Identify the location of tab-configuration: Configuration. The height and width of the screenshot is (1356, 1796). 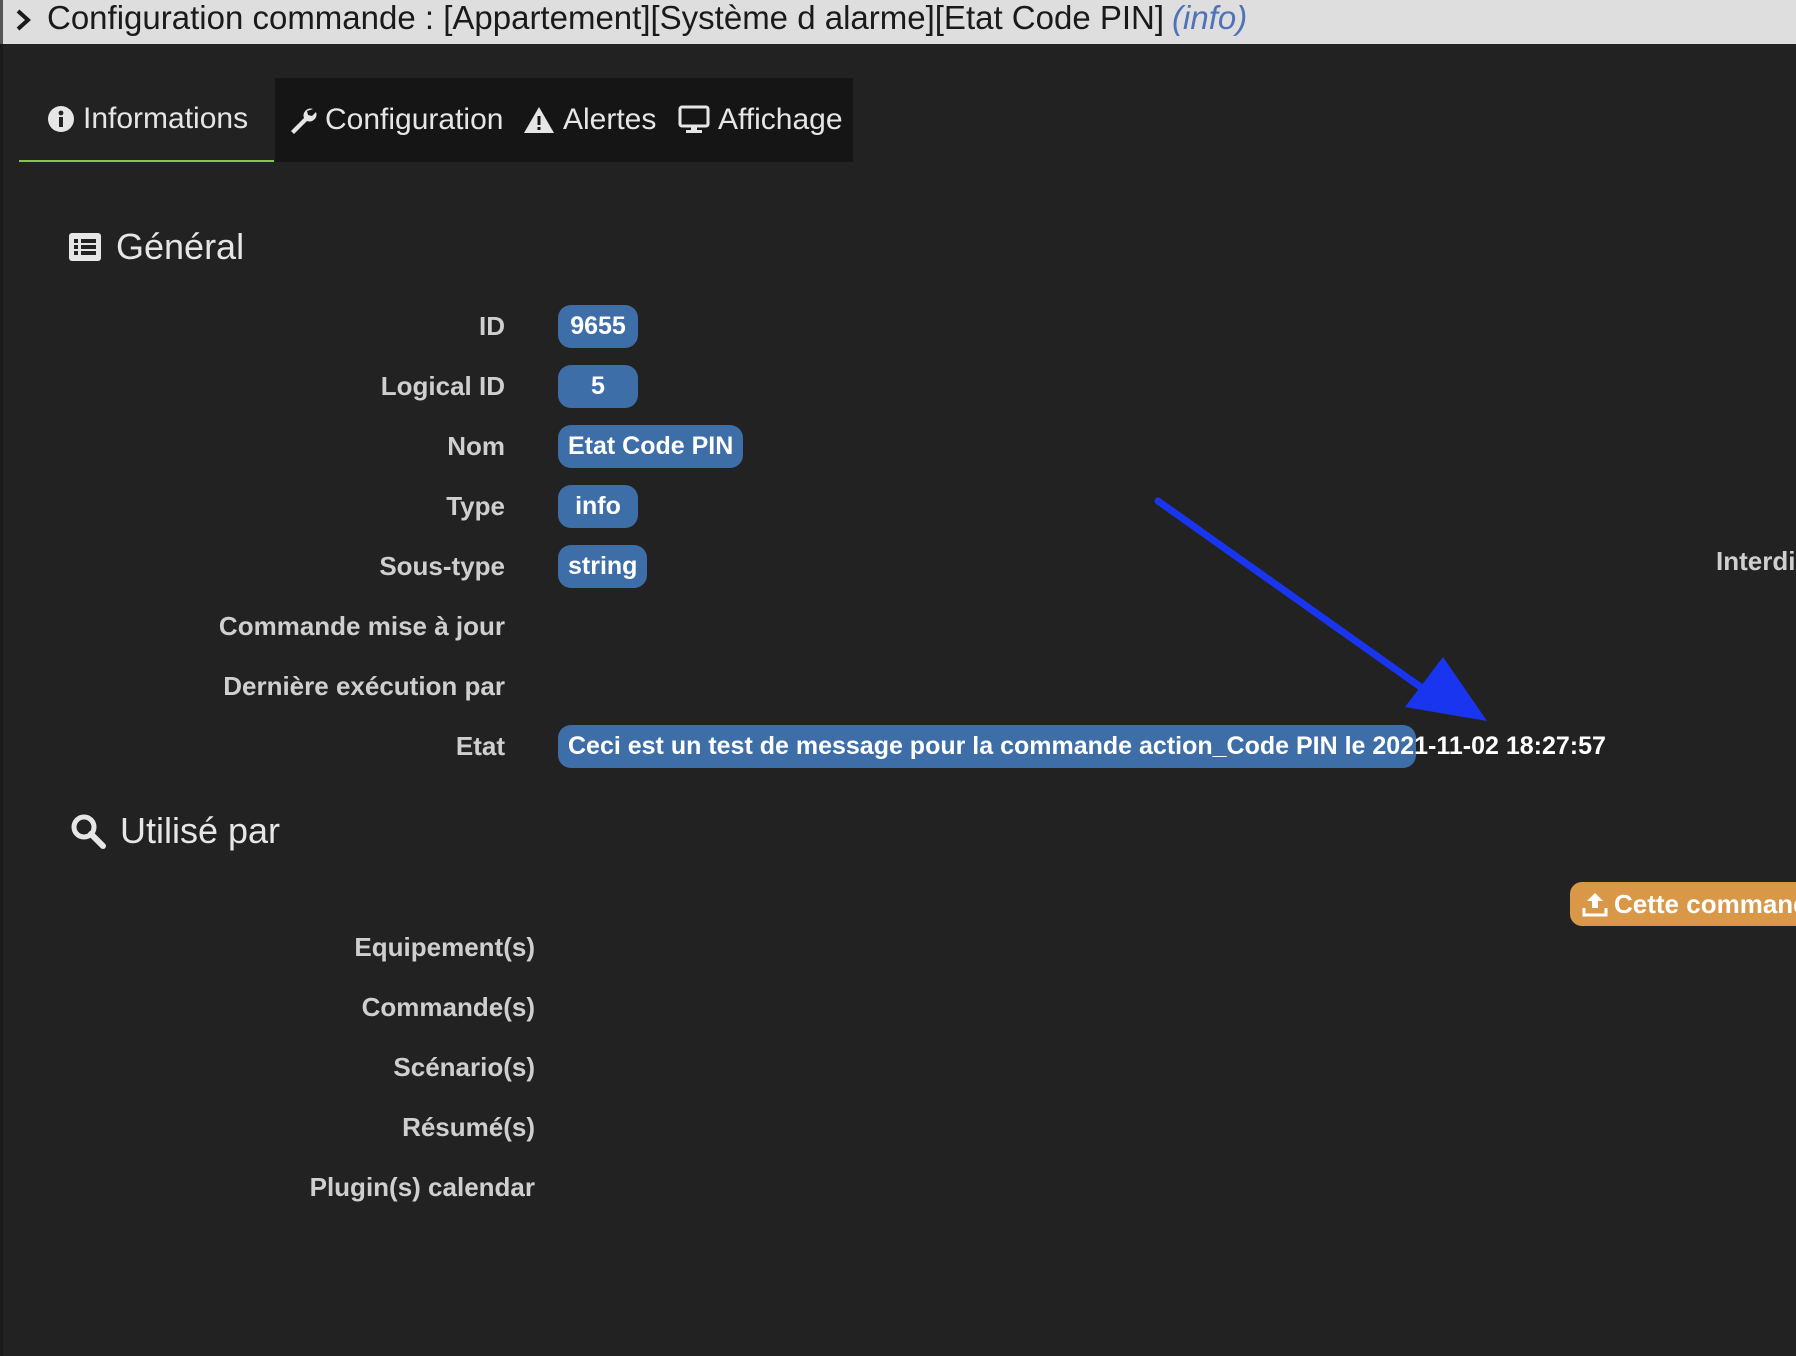
(392, 120).